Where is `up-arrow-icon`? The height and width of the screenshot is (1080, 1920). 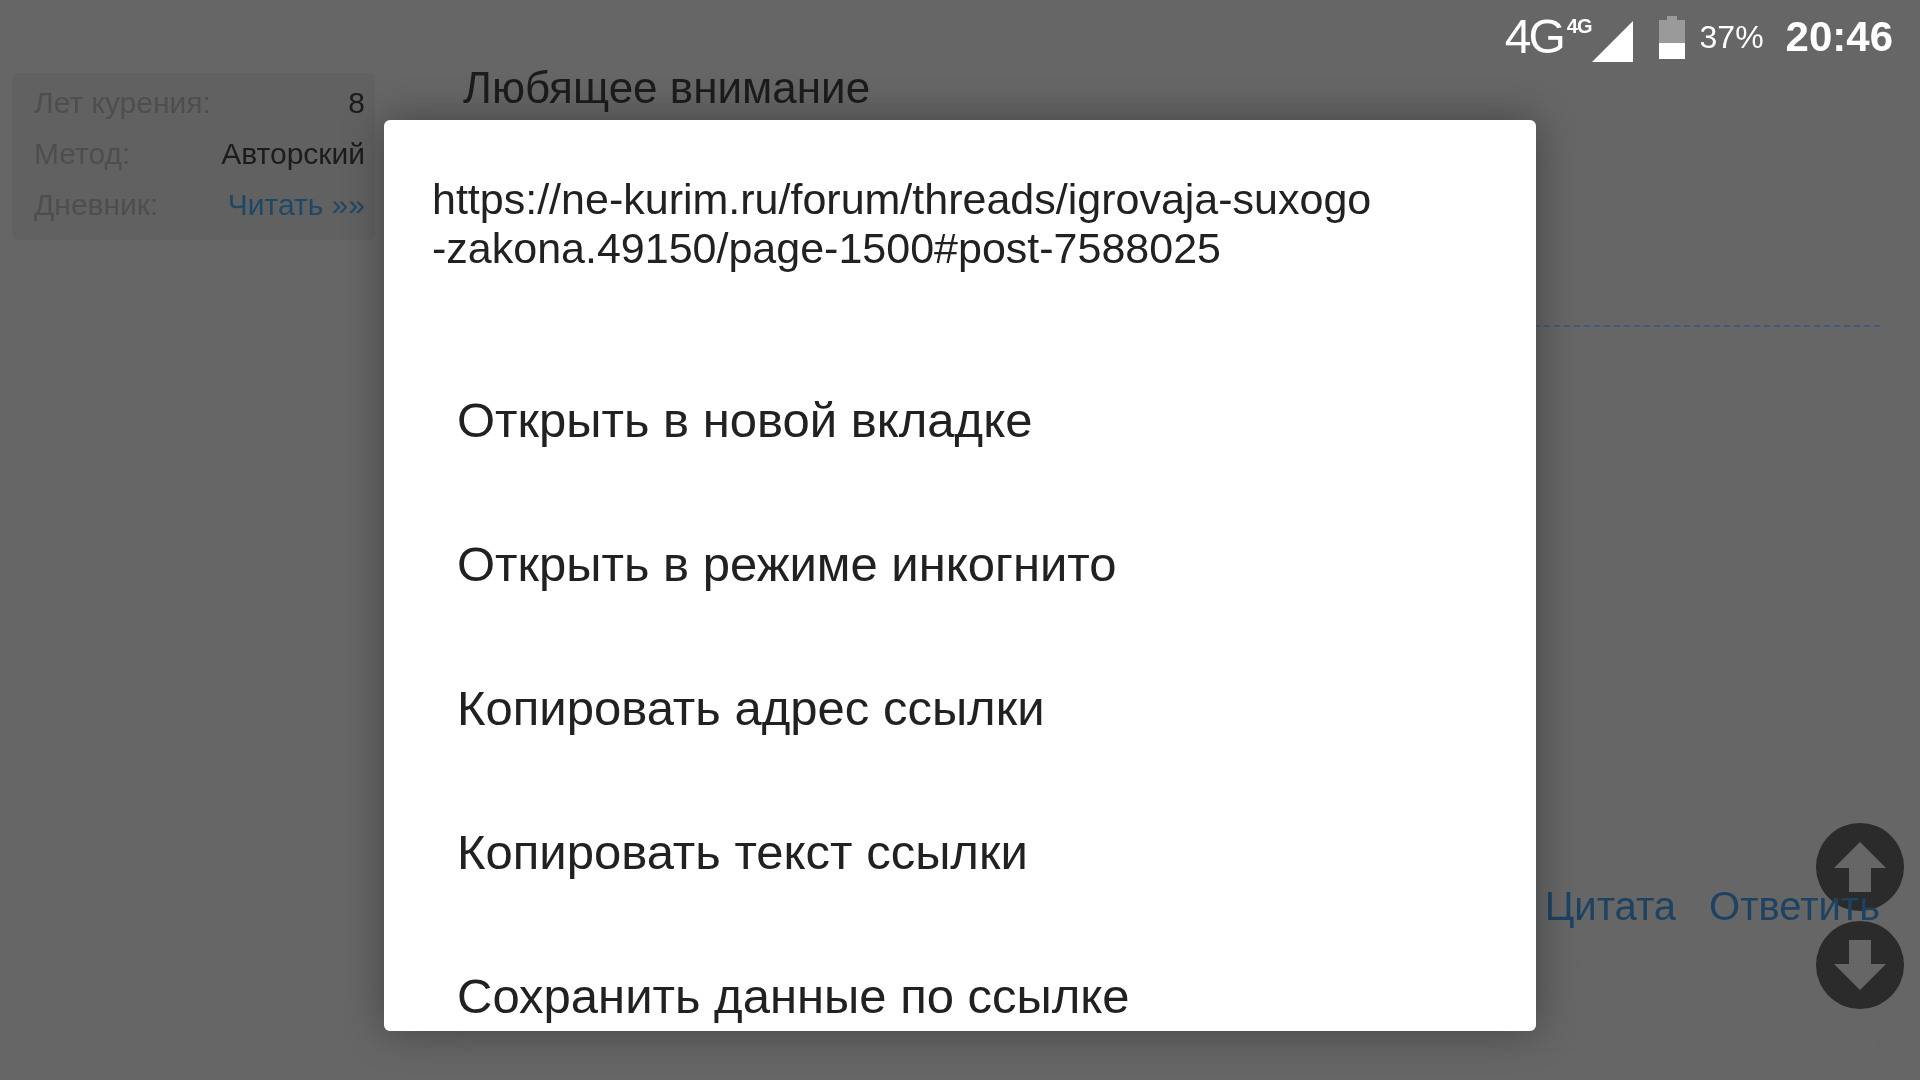
up-arrow-icon is located at coordinates (1860, 867).